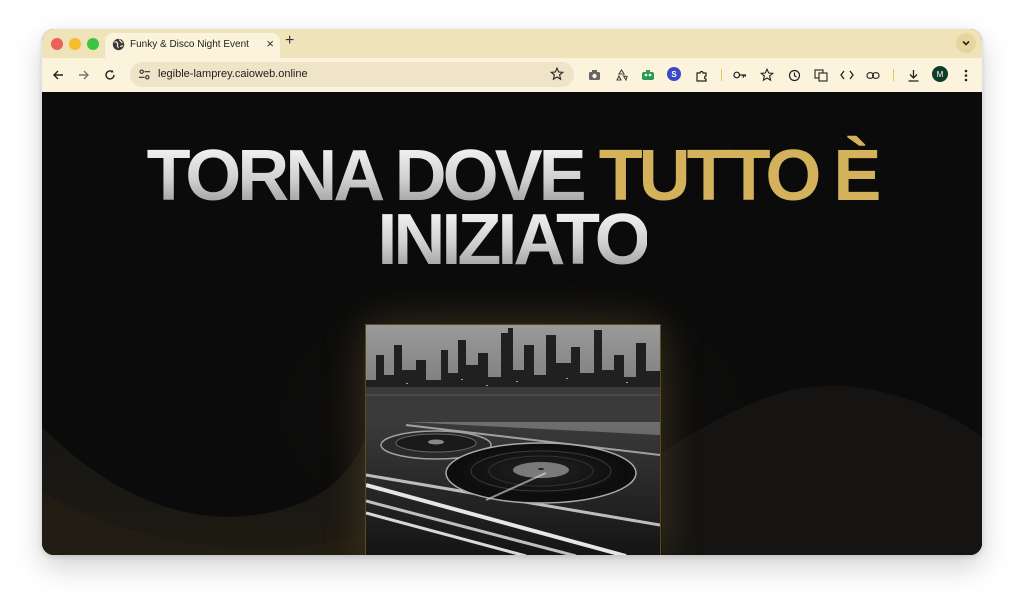 The image size is (1024, 610). I want to click on url-text: legible-lamprey.caioweb.online, so click(233, 74).